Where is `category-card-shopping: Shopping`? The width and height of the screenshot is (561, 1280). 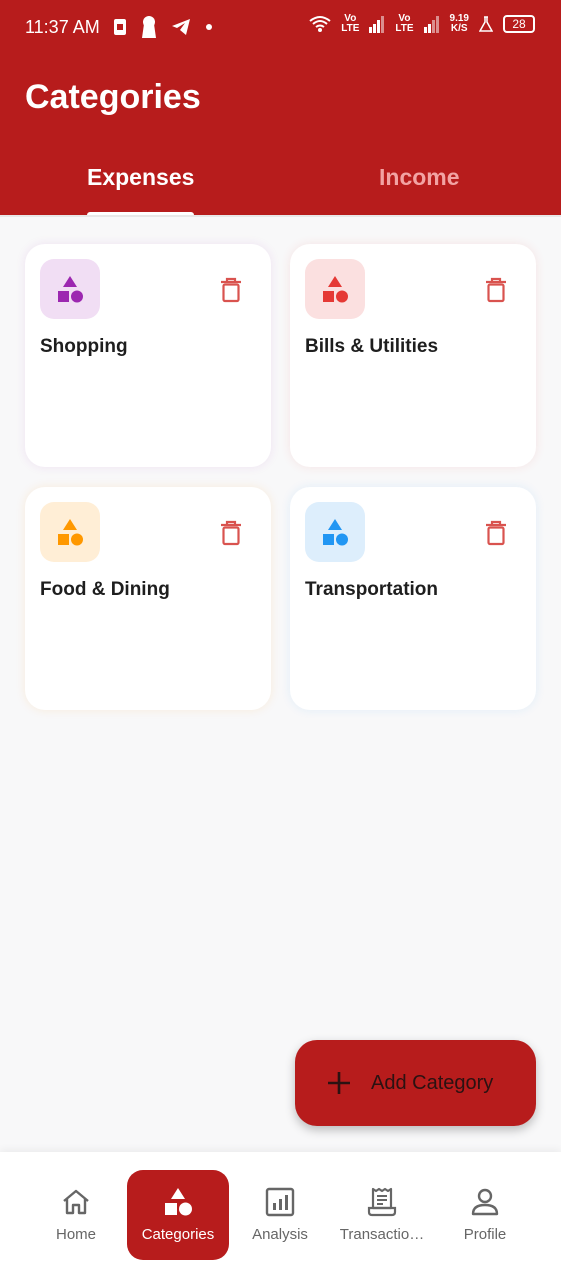
category-card-shopping: Shopping is located at coordinates (148, 355).